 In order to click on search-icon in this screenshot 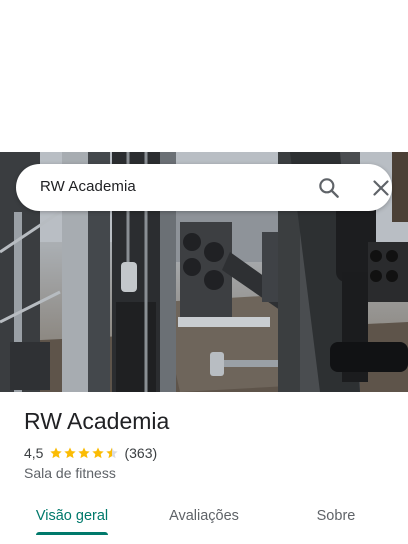, I will do `click(329, 188)`.